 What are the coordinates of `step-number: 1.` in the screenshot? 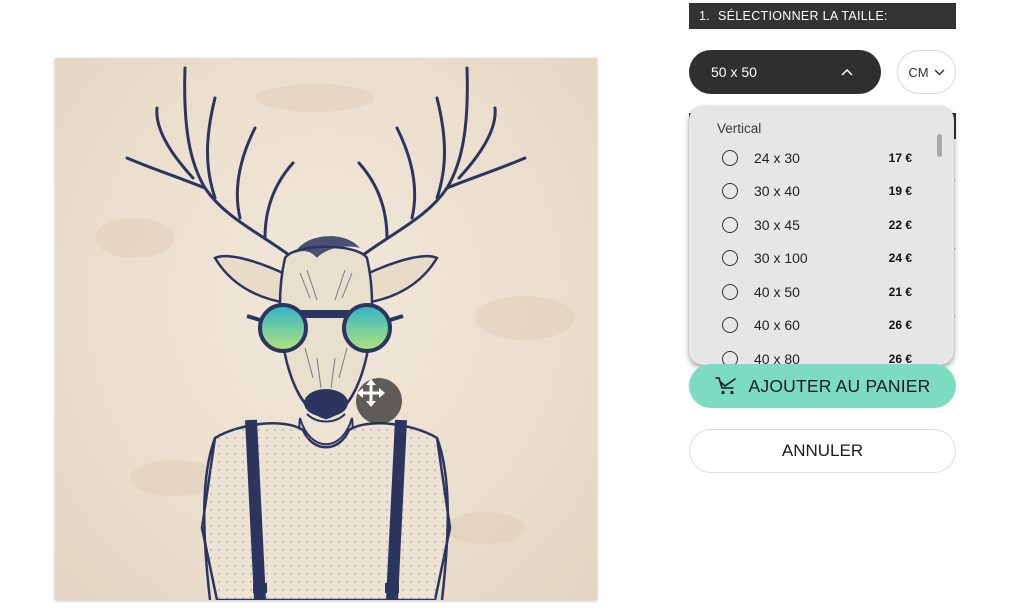 It's located at (705, 16).